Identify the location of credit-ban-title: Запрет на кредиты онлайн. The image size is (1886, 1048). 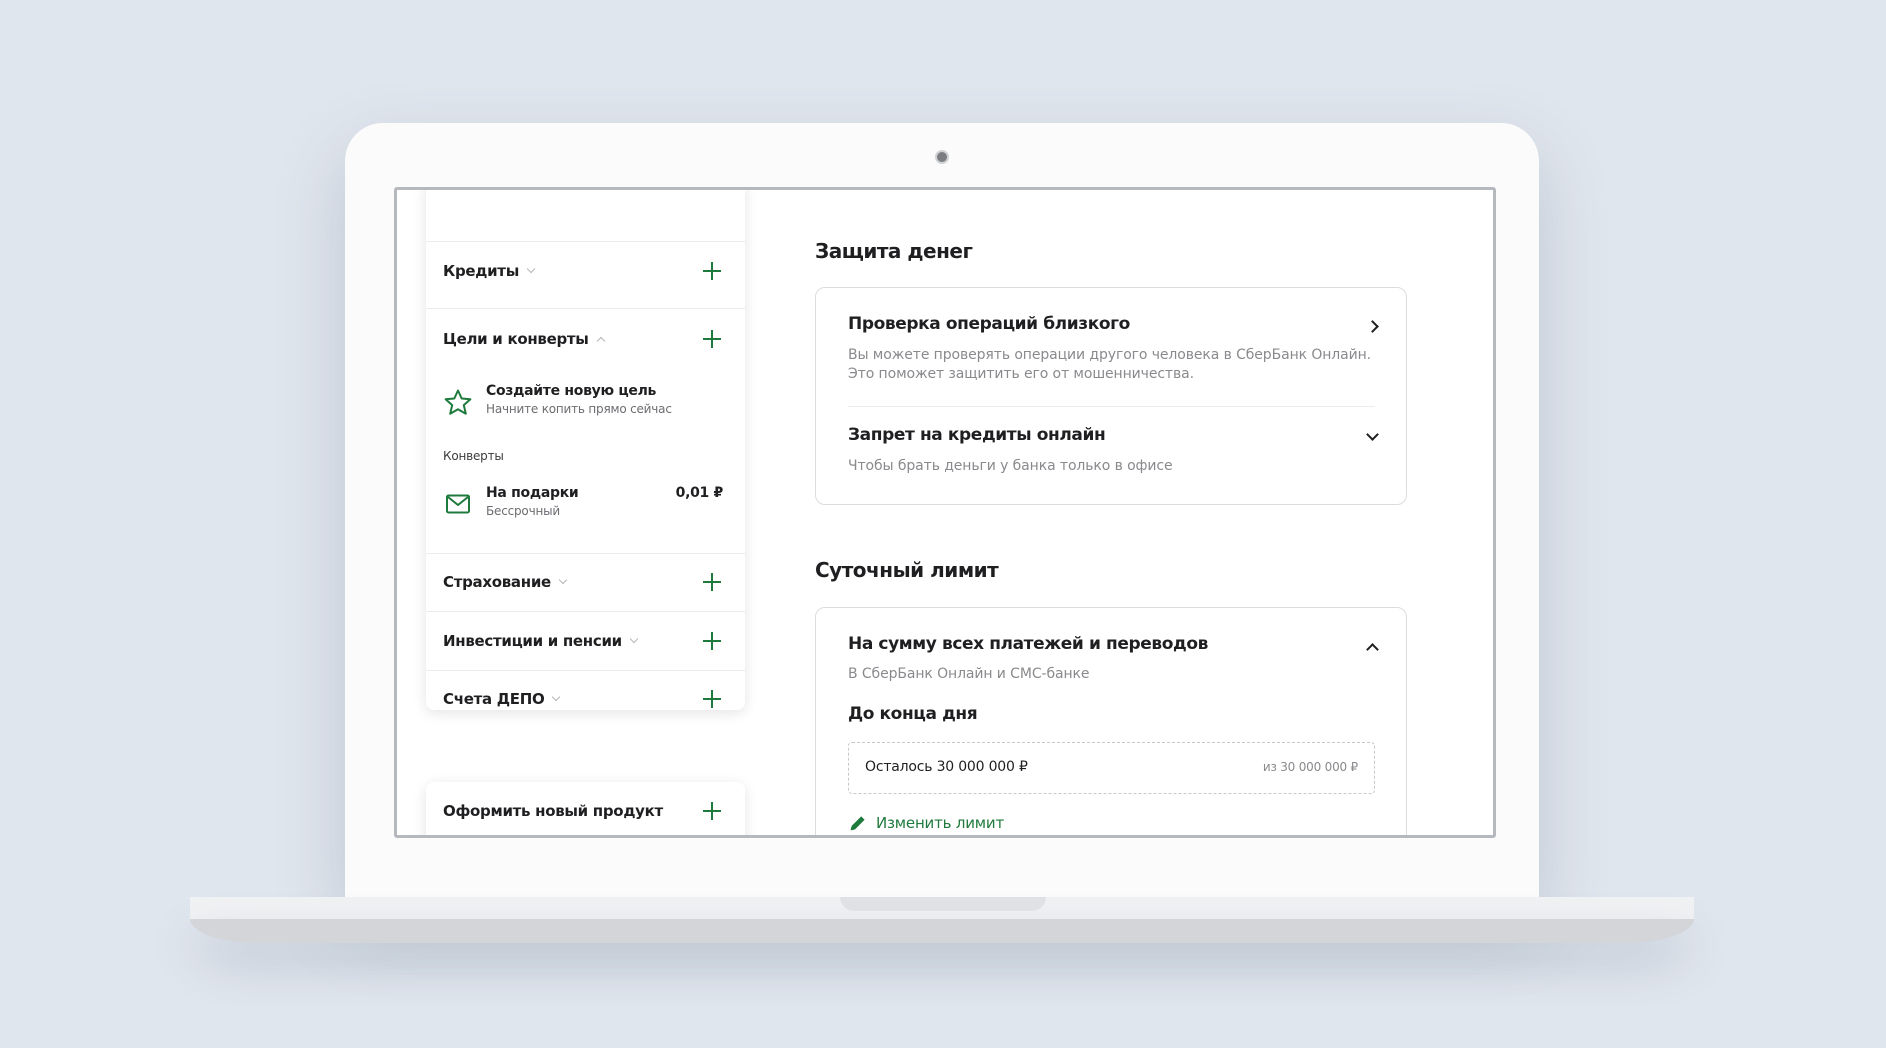
(977, 435).